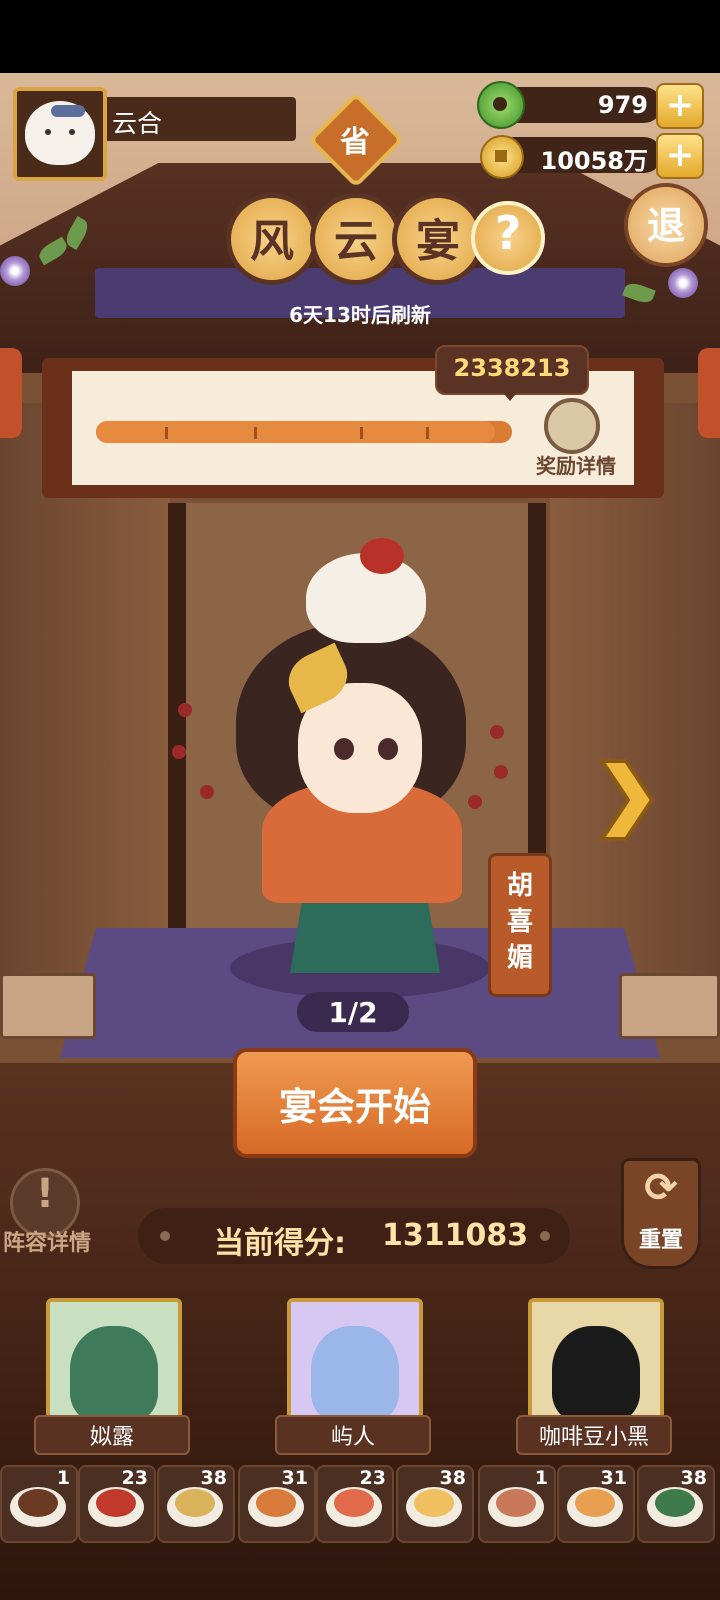  Describe the element at coordinates (111, 1437) in the screenshot. I see `hero-name: 姒露` at that location.